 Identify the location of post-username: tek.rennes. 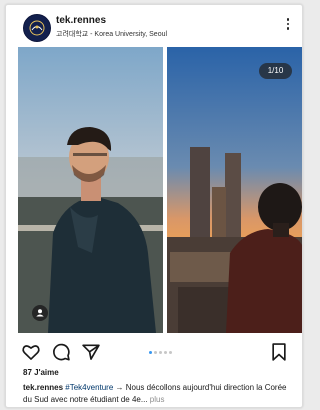
(81, 20).